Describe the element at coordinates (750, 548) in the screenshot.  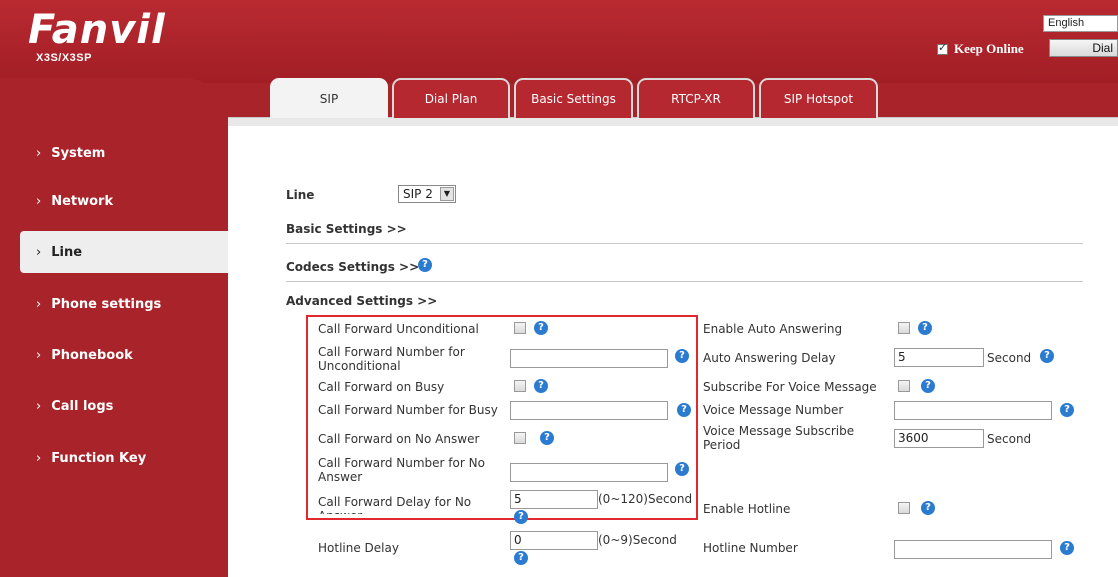
I see `hotline-number-label: Hotline Number` at that location.